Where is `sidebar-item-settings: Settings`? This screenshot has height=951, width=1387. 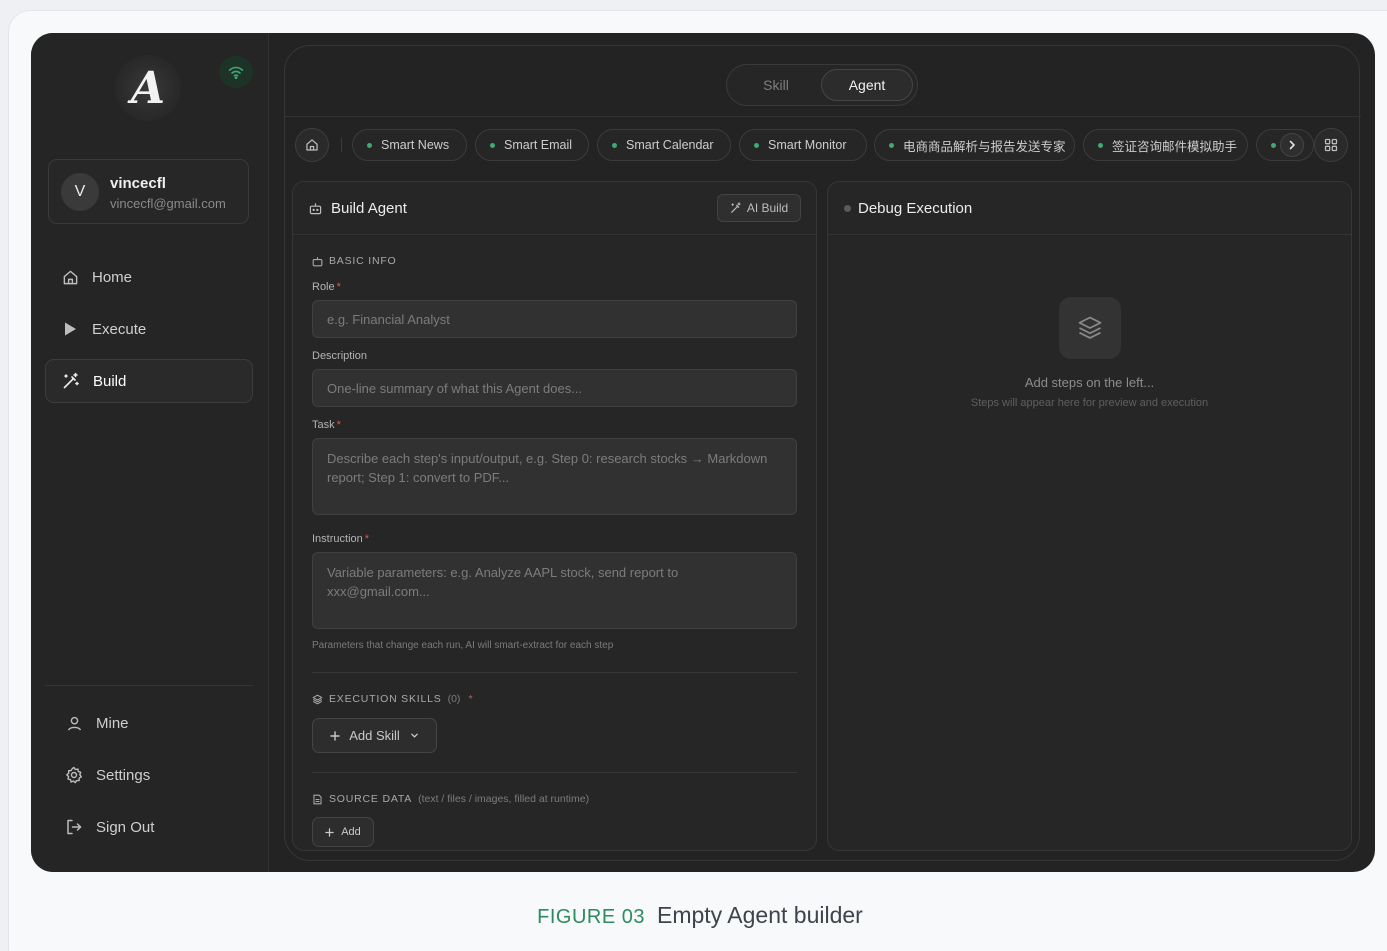
sidebar-item-settings: Settings is located at coordinates (149, 775).